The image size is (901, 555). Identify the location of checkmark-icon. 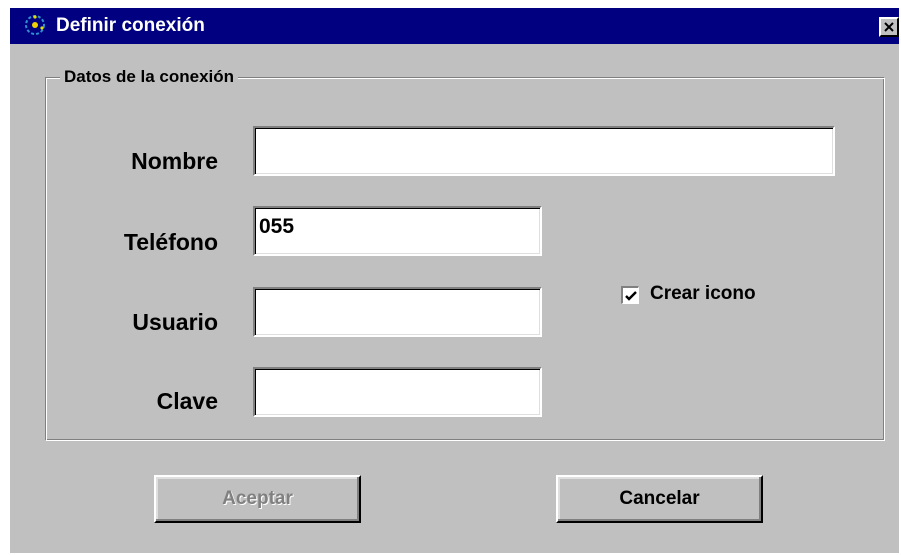
(631, 296).